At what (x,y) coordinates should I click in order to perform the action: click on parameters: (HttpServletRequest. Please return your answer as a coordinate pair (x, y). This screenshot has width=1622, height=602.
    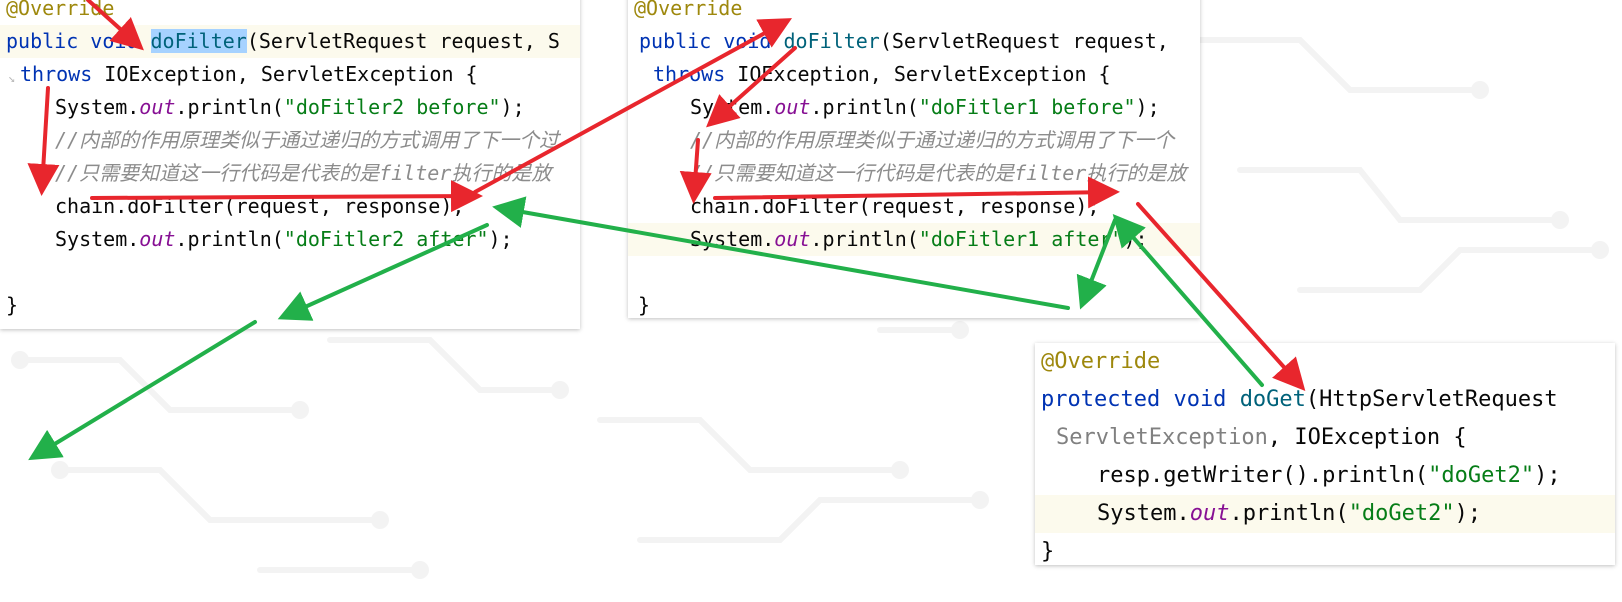
    Looking at the image, I should click on (1431, 399).